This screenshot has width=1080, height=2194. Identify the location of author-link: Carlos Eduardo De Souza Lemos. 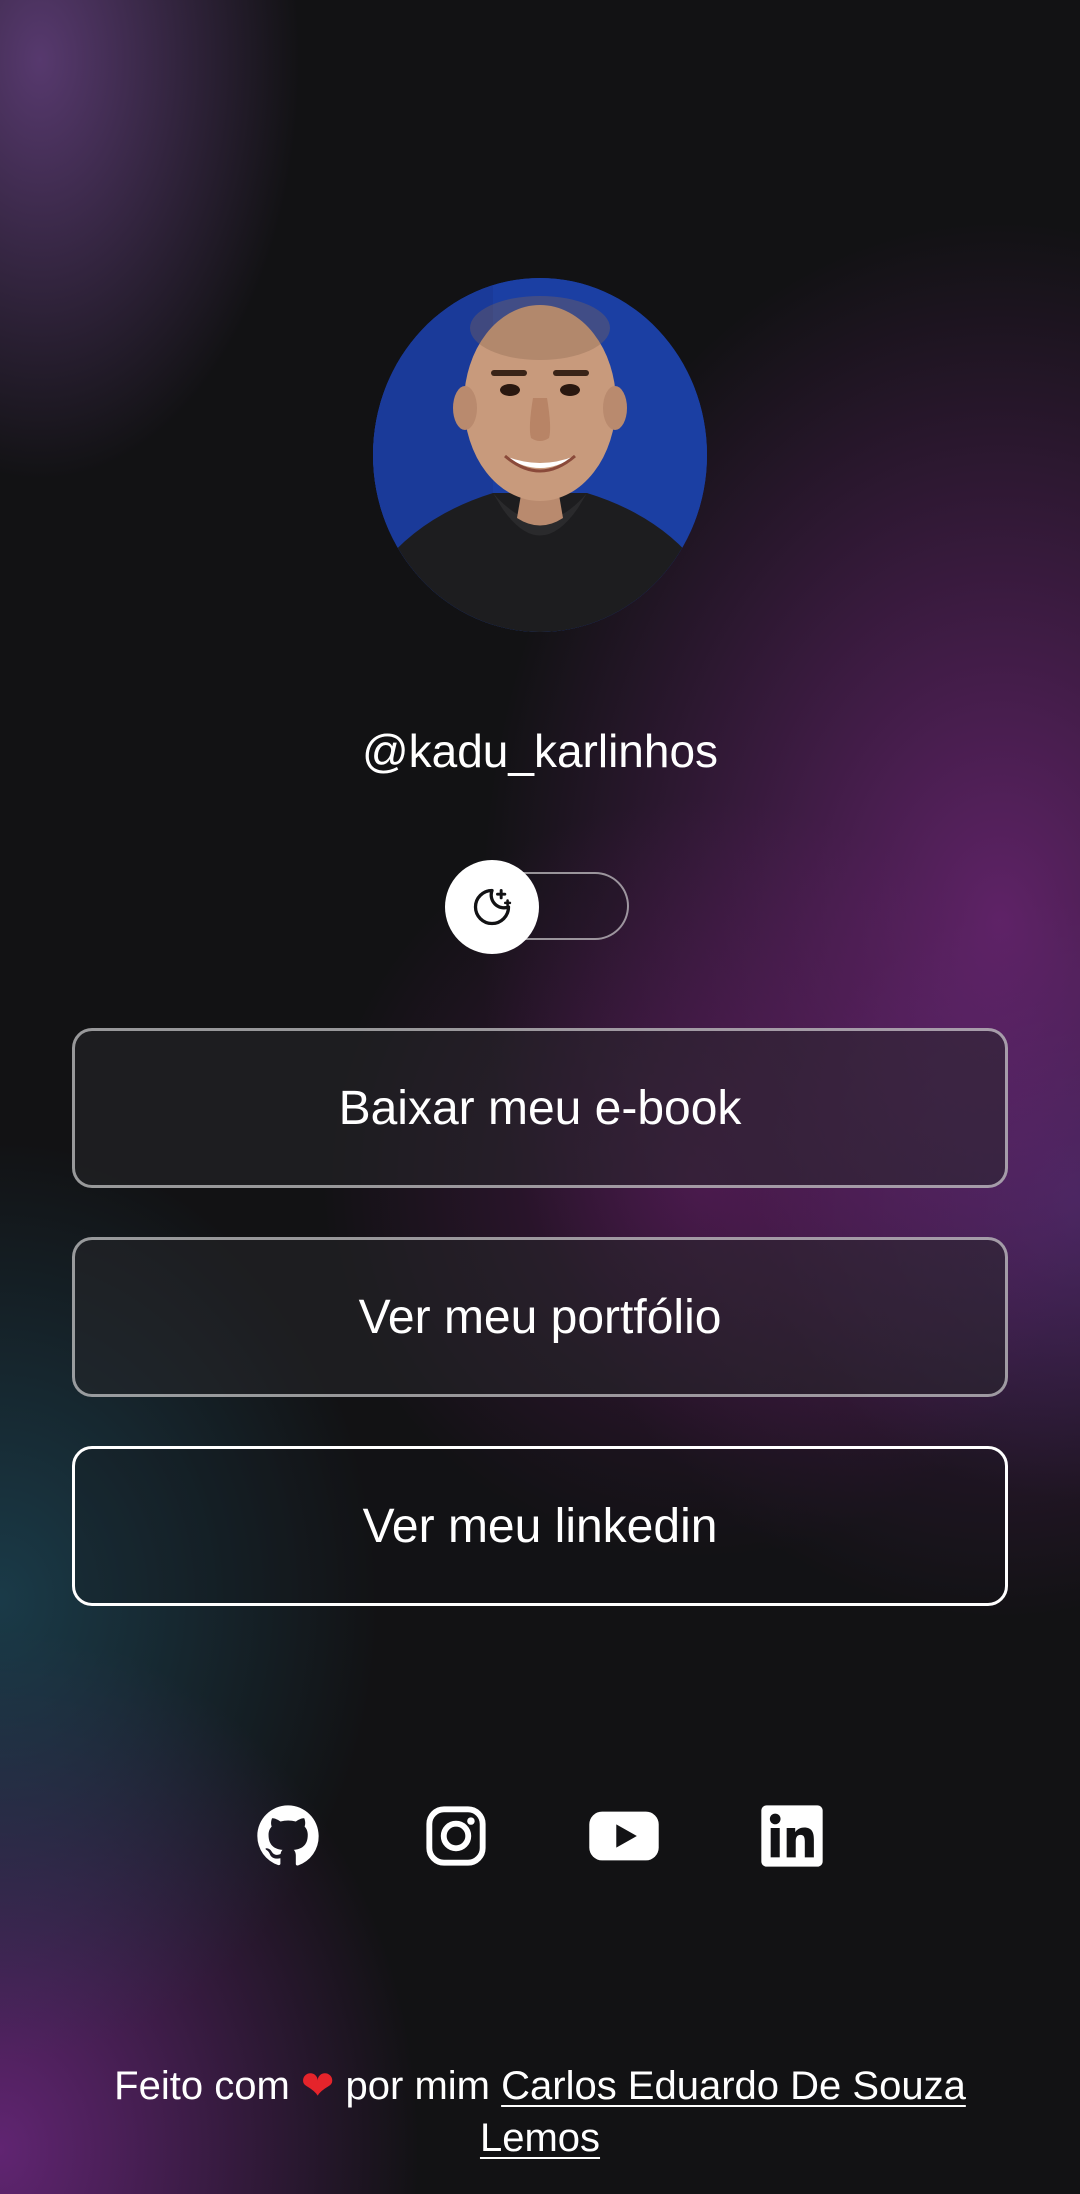
(723, 2112).